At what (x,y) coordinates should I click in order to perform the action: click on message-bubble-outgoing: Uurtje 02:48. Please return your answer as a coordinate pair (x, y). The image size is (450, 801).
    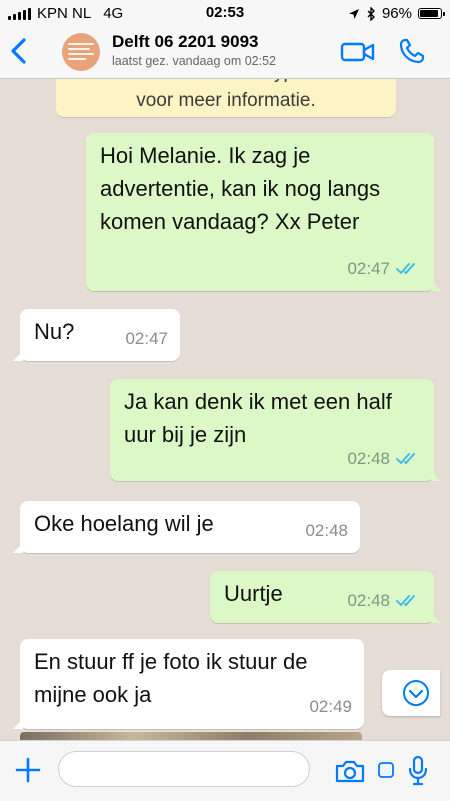
    Looking at the image, I should click on (325, 597).